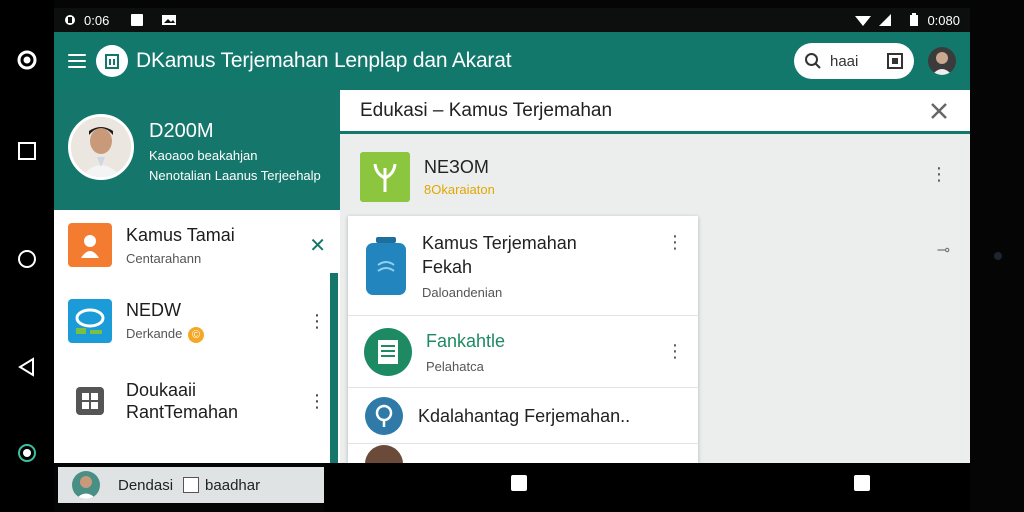 The width and height of the screenshot is (1024, 512). What do you see at coordinates (523, 352) in the screenshot?
I see `list-item-fankahtle: Fankahtle Pelahatca ⋮` at bounding box center [523, 352].